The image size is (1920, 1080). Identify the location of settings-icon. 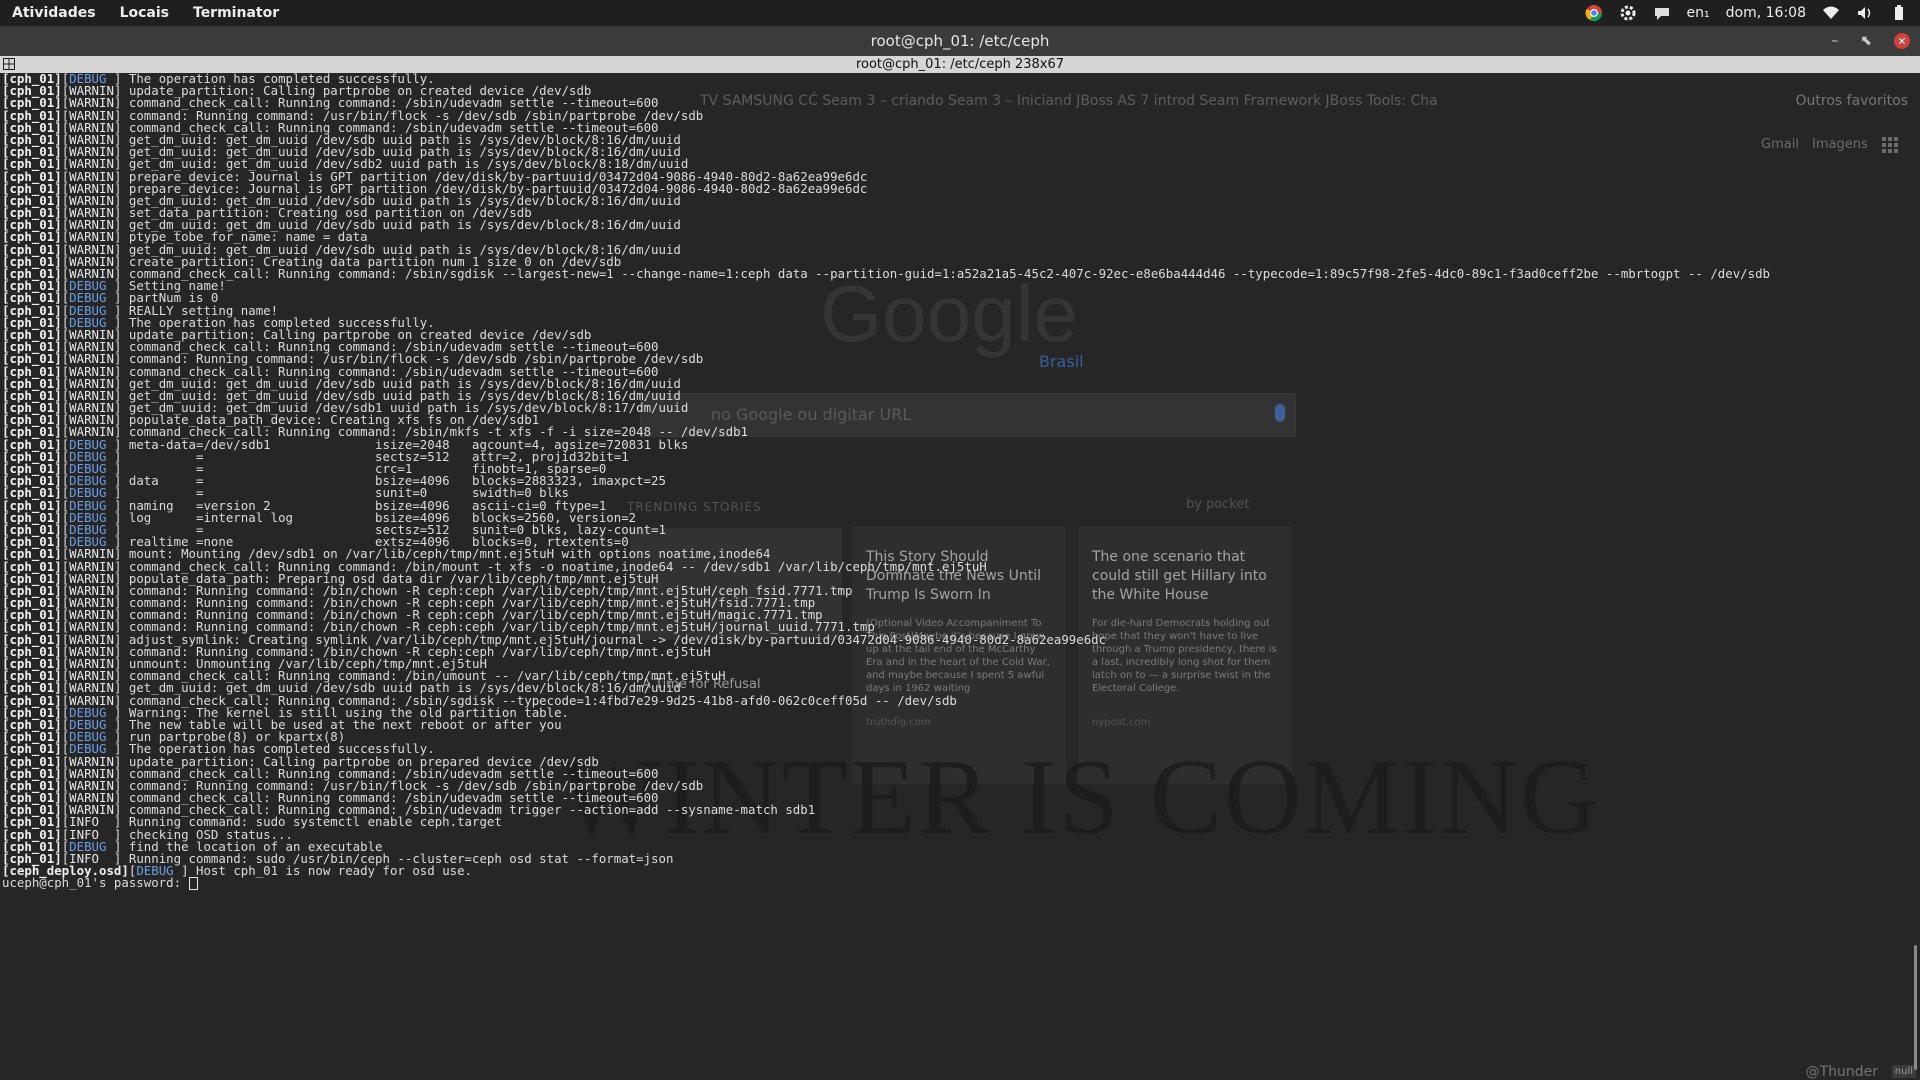
(1628, 13).